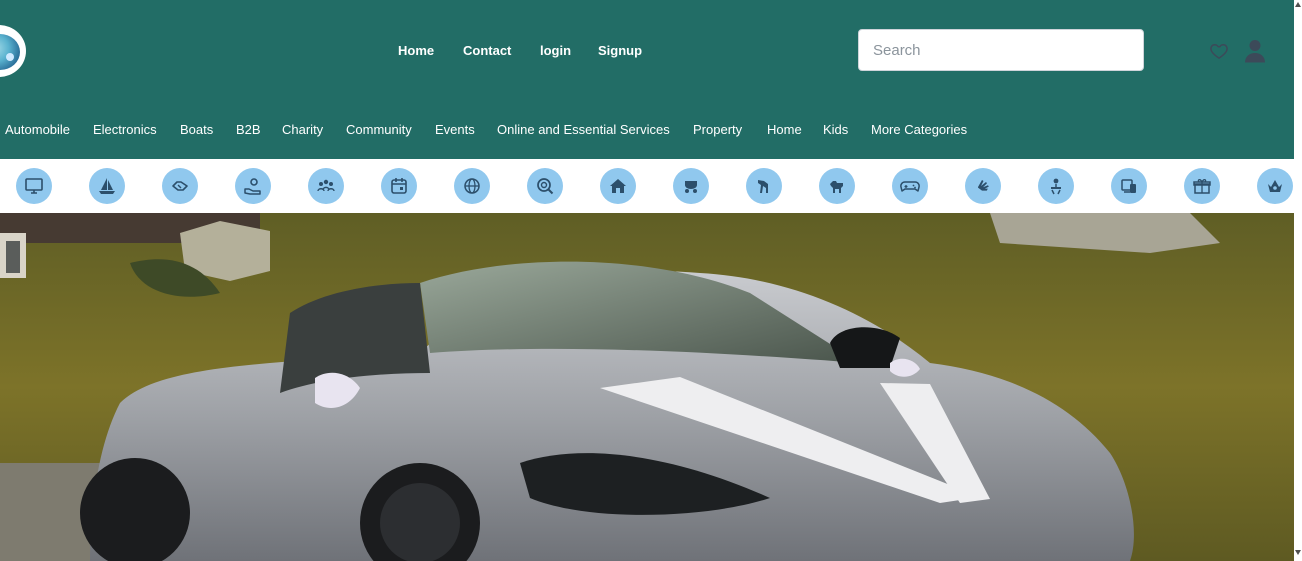  What do you see at coordinates (910, 186) in the screenshot?
I see `gamepad-icon` at bounding box center [910, 186].